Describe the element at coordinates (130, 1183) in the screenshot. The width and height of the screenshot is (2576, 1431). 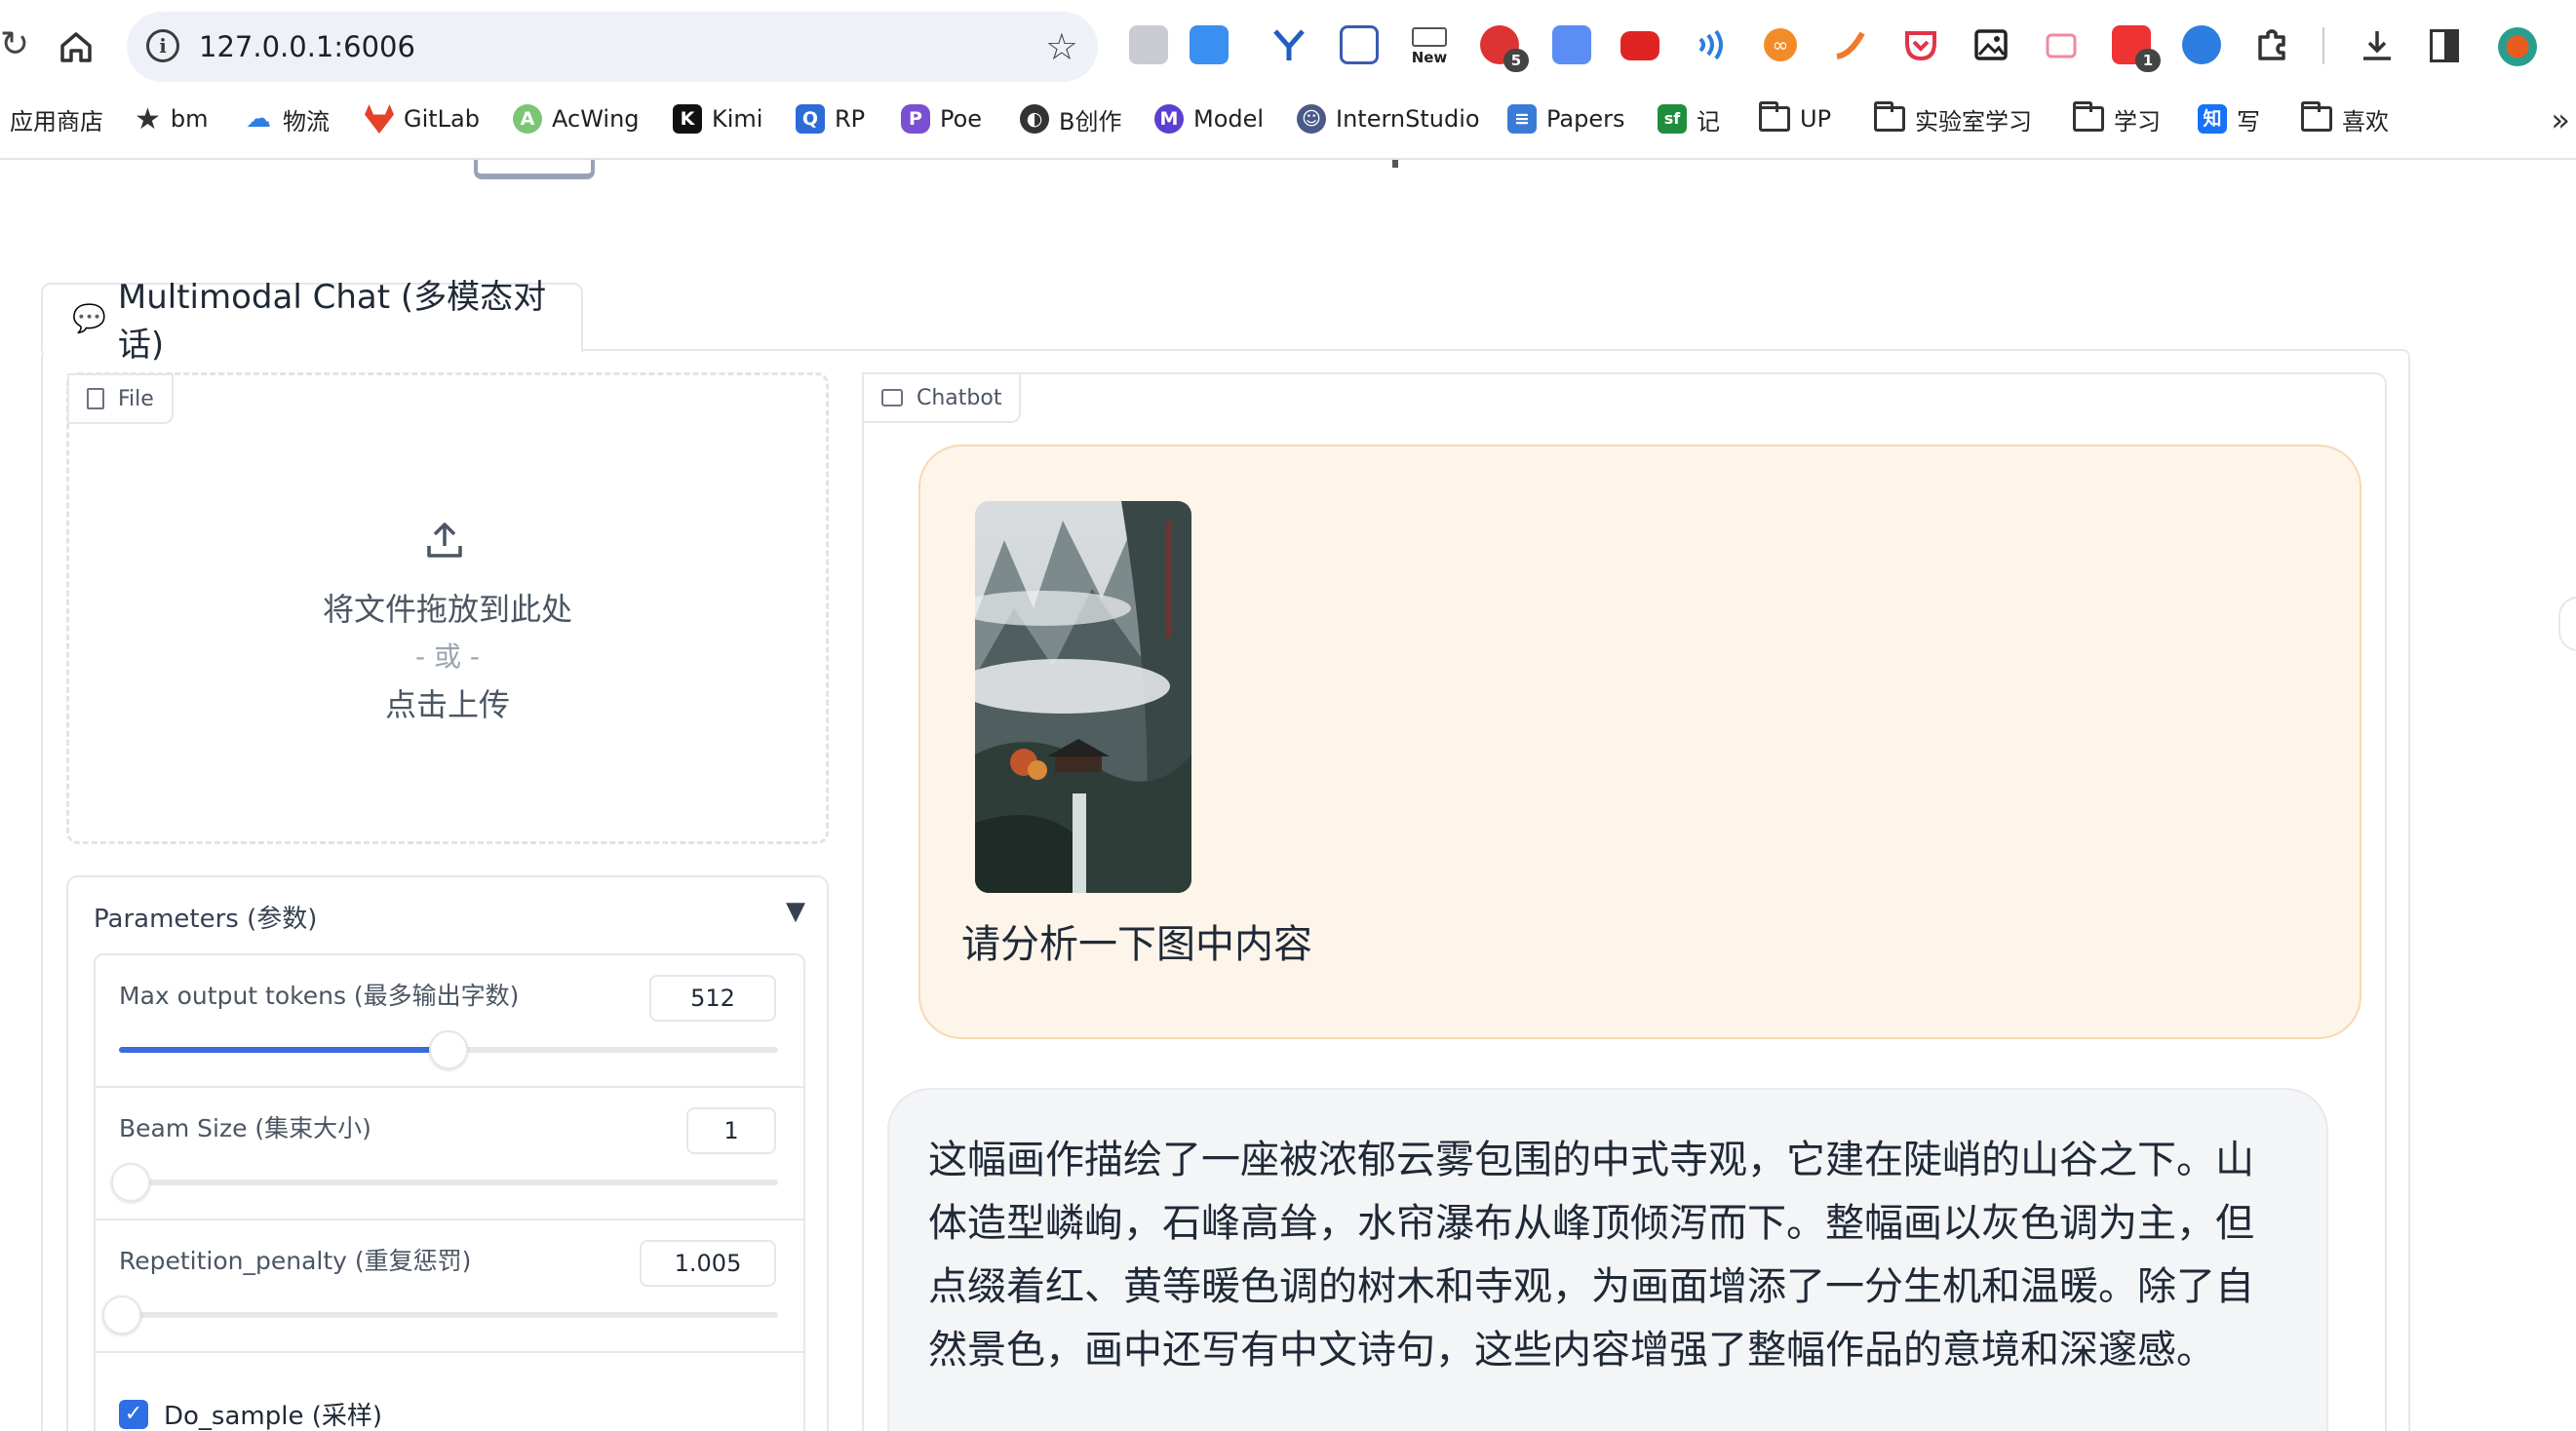
I see `beam-size-slider-thumb` at that location.